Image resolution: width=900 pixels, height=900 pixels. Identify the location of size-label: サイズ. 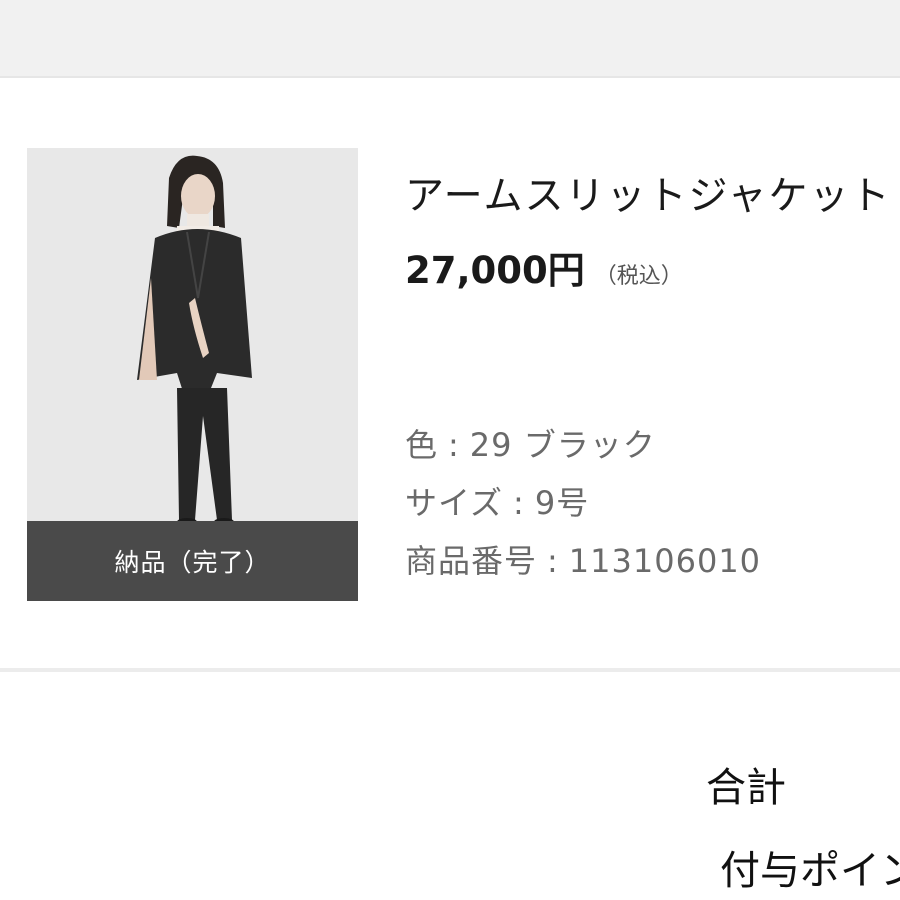
(454, 503).